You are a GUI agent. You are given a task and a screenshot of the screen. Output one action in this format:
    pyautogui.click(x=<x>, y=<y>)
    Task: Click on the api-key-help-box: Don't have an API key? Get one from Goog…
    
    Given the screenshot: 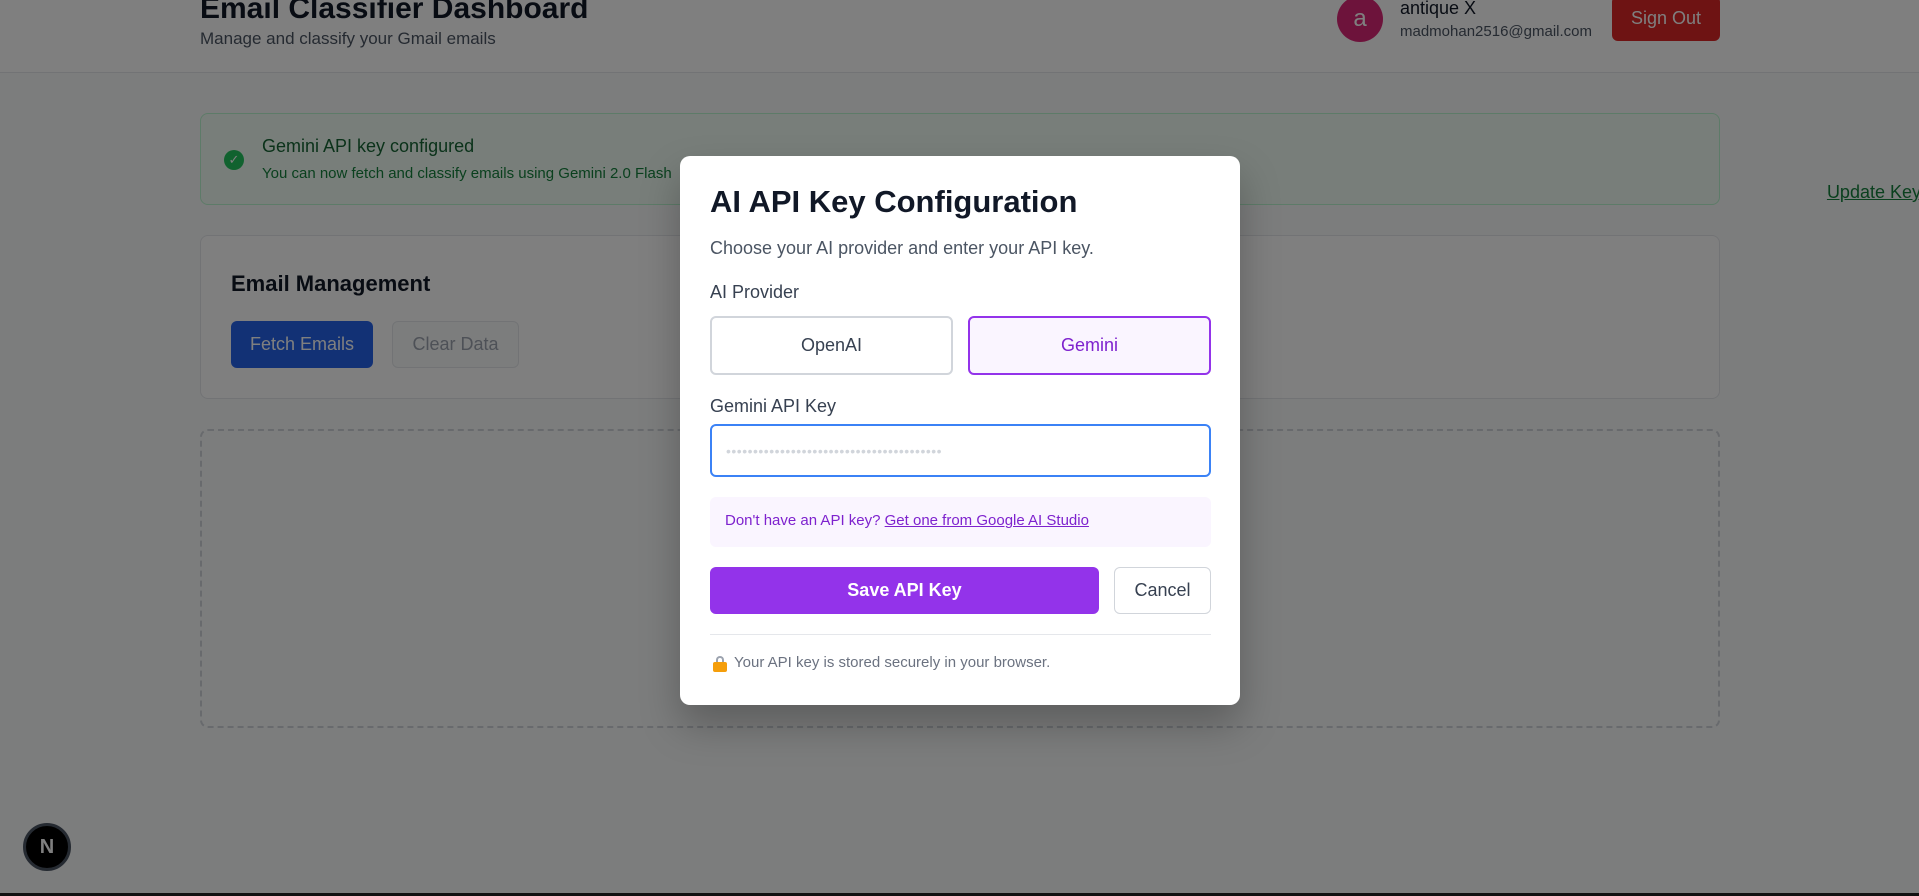 What is the action you would take?
    pyautogui.click(x=960, y=522)
    